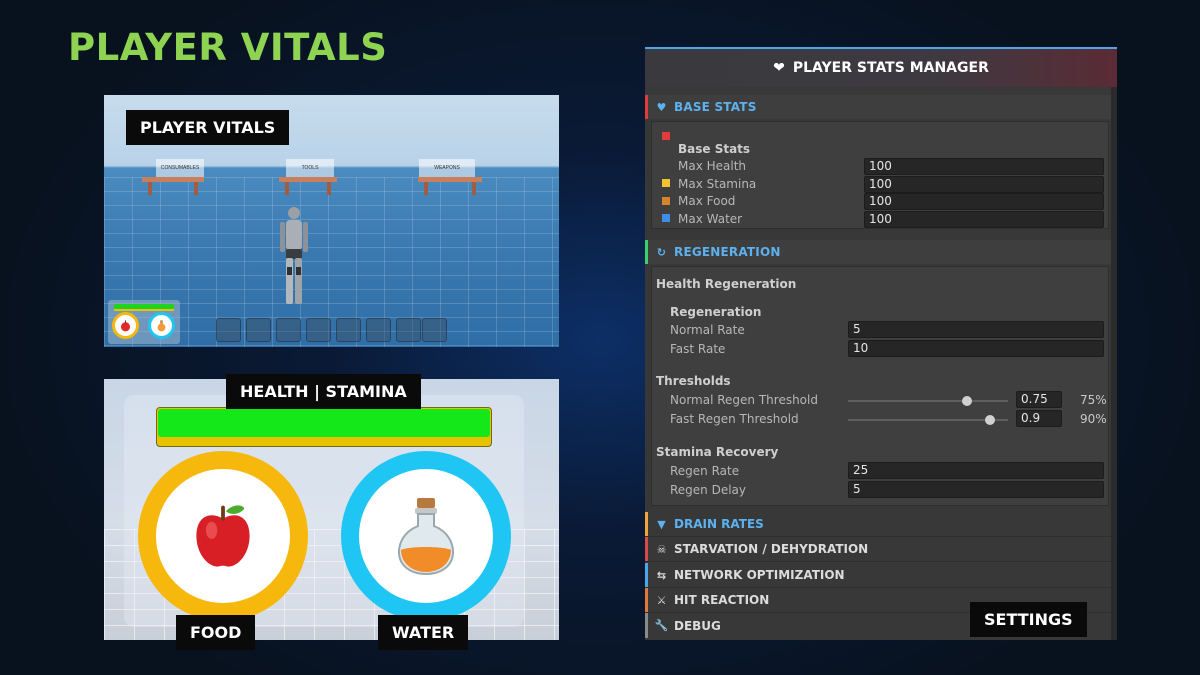 The width and height of the screenshot is (1200, 675). I want to click on section-hit-reaction-label: HIT REACTION, so click(722, 600).